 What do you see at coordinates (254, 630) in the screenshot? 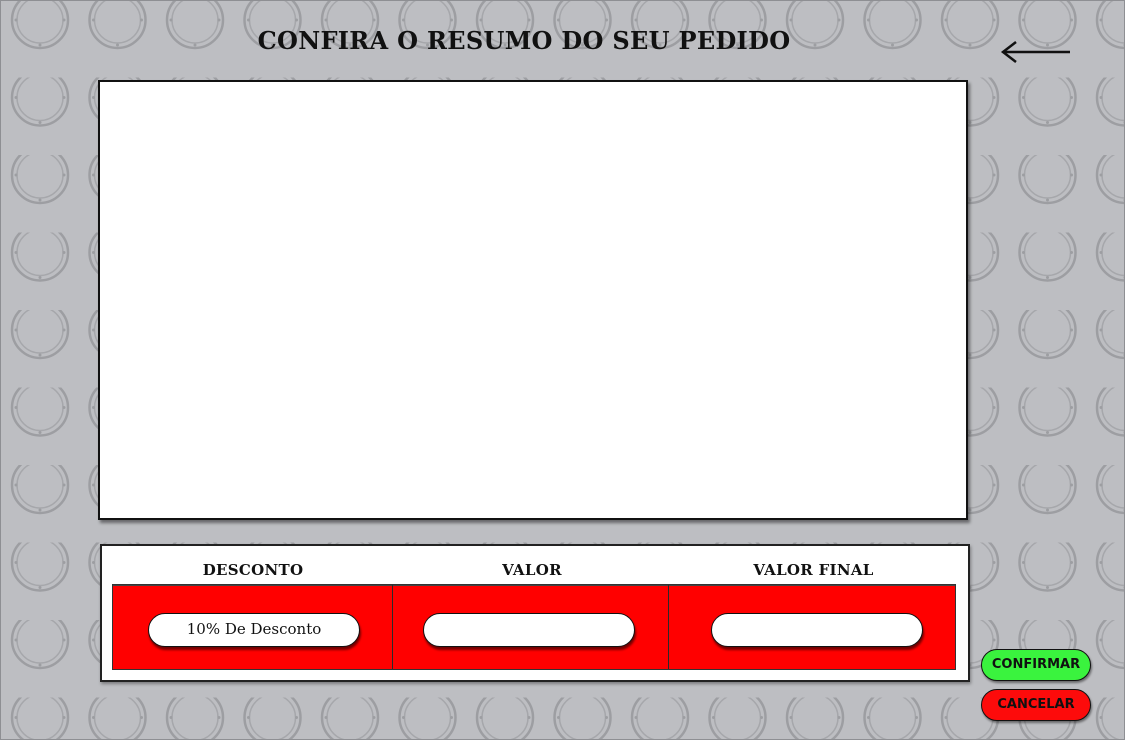
I see `discount-field: 10% De Desconto` at bounding box center [254, 630].